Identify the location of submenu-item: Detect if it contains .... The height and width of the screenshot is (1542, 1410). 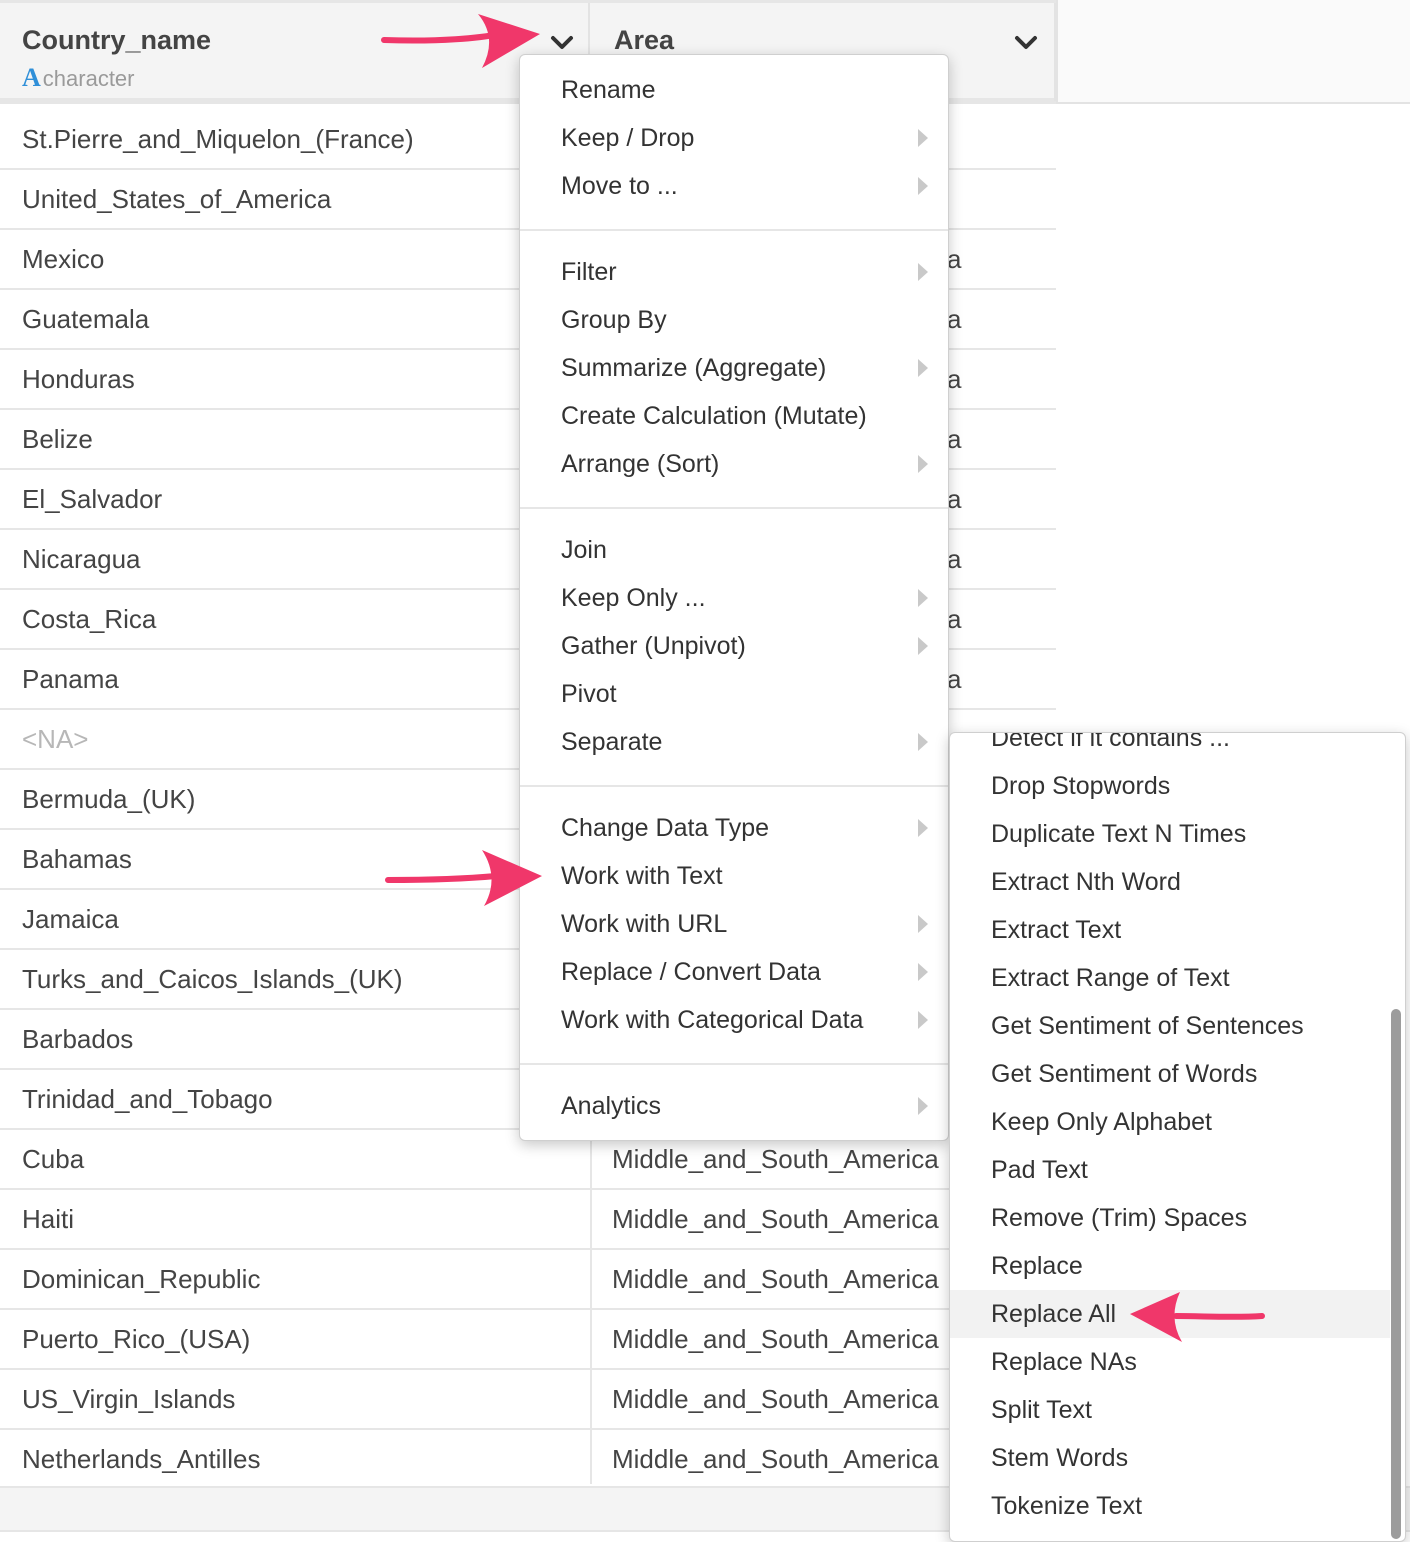
(1170, 747).